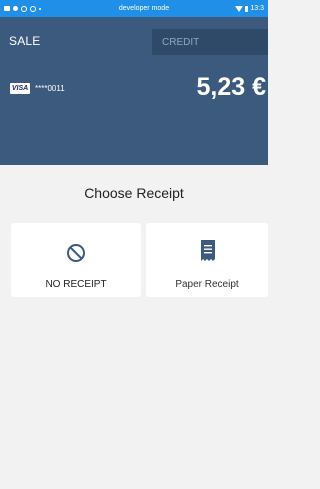 This screenshot has width=320, height=489. Describe the element at coordinates (76, 253) in the screenshot. I see `no-receipt-icon` at that location.